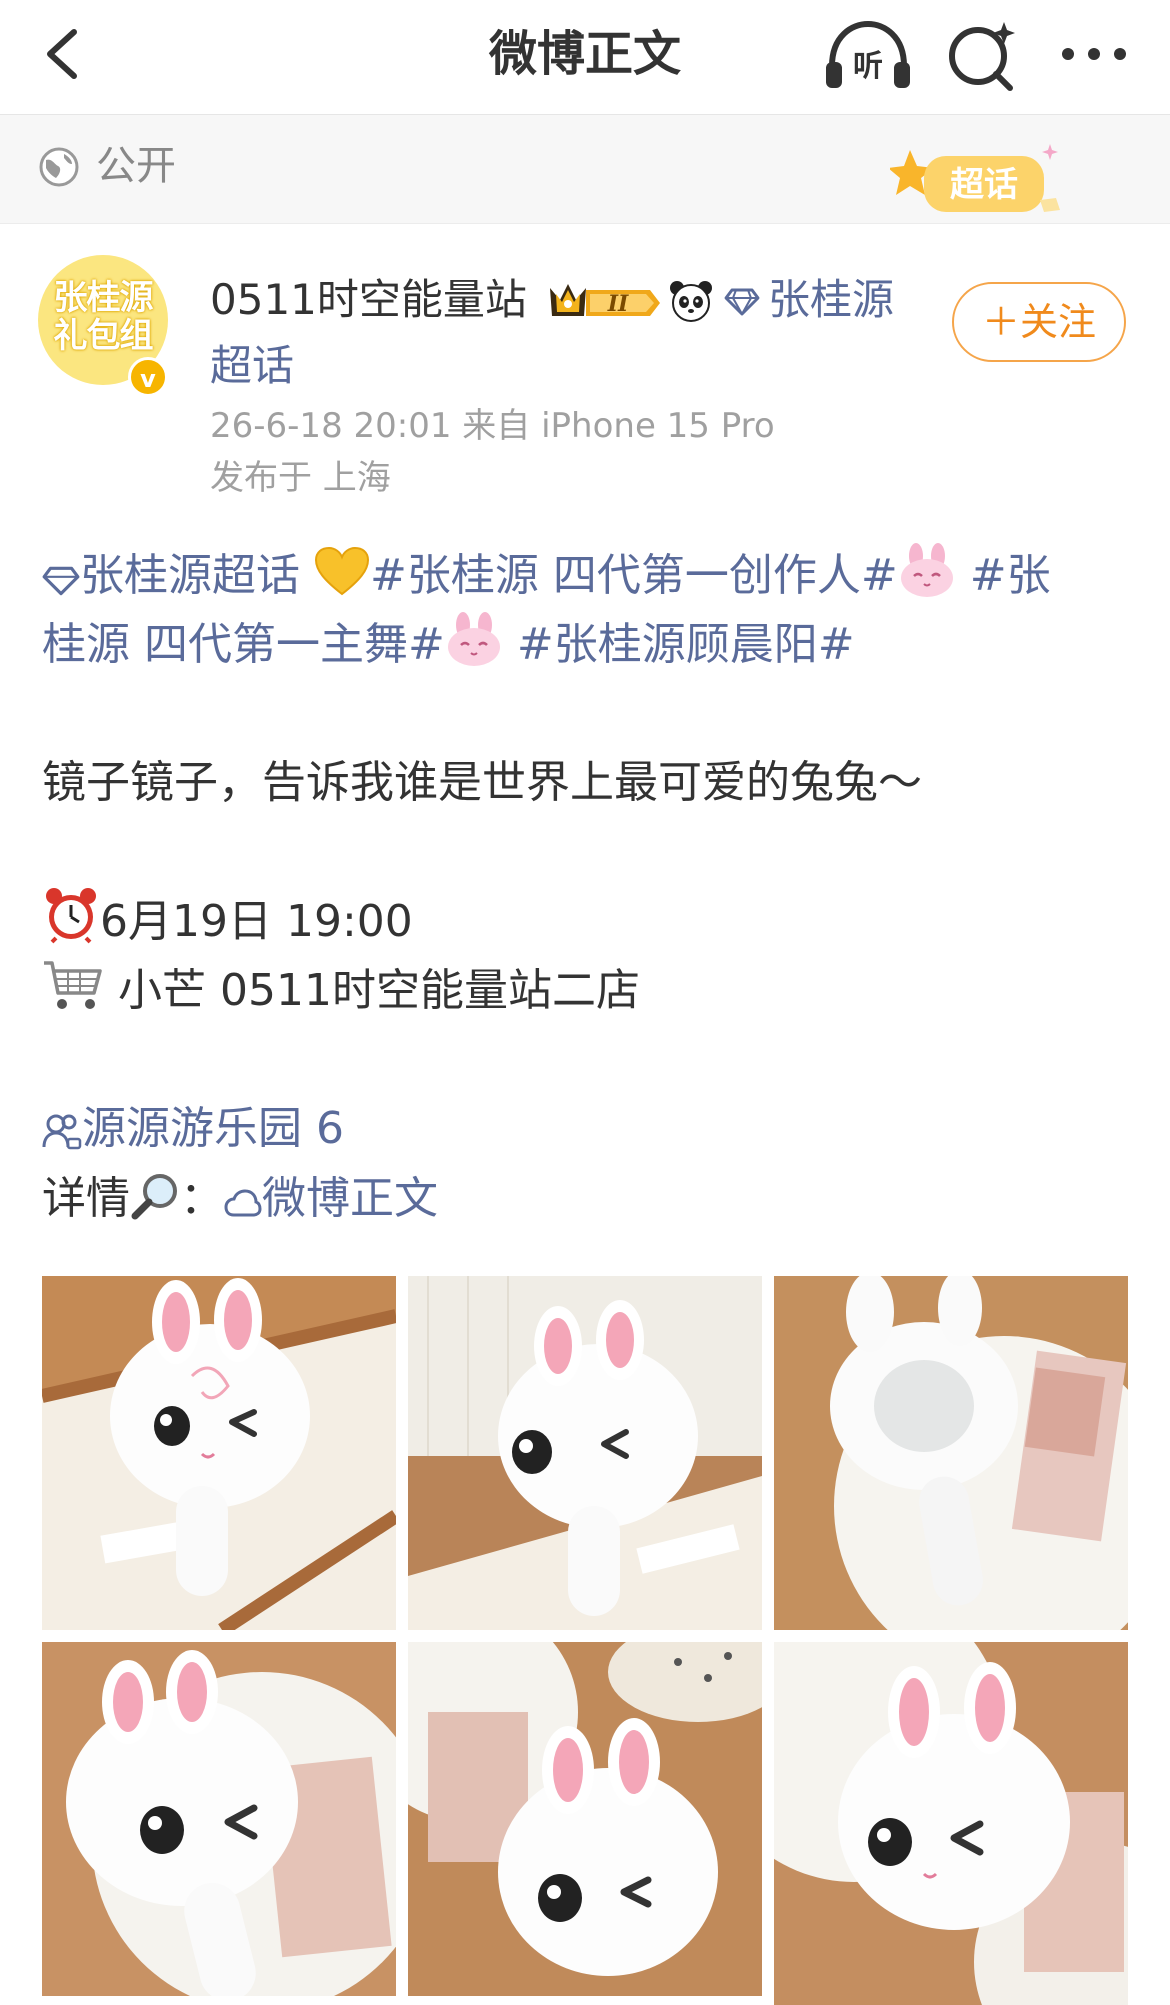 The width and height of the screenshot is (1170, 2005). What do you see at coordinates (587, 1199) in the screenshot?
I see `post-text-line: 详情 ： 微博正文` at bounding box center [587, 1199].